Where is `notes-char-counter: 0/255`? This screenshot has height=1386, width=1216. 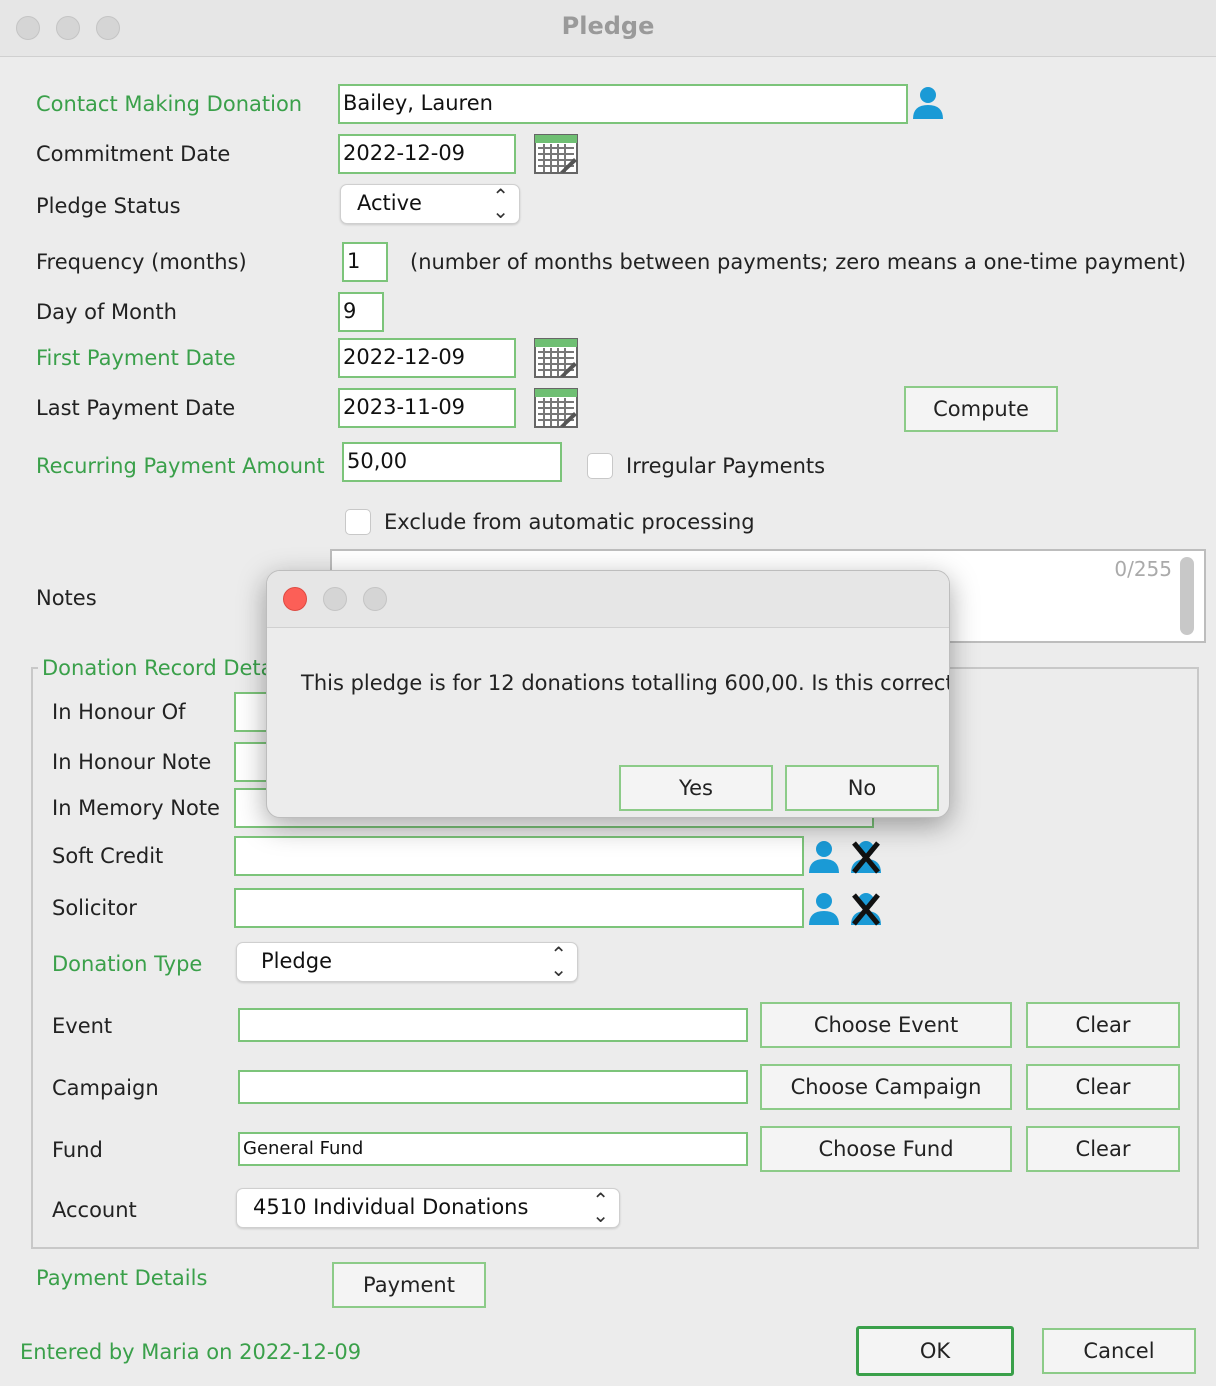
notes-char-counter: 0/255 is located at coordinates (1143, 569).